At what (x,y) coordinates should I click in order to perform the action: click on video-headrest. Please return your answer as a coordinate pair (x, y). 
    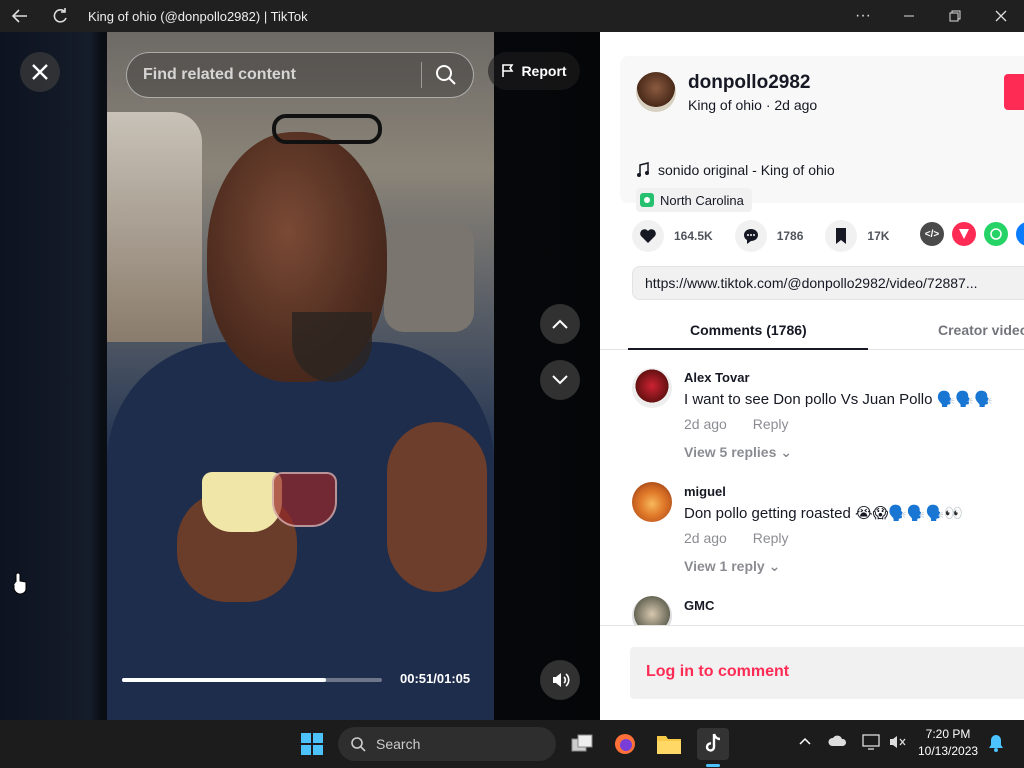
    Looking at the image, I should click on (429, 277).